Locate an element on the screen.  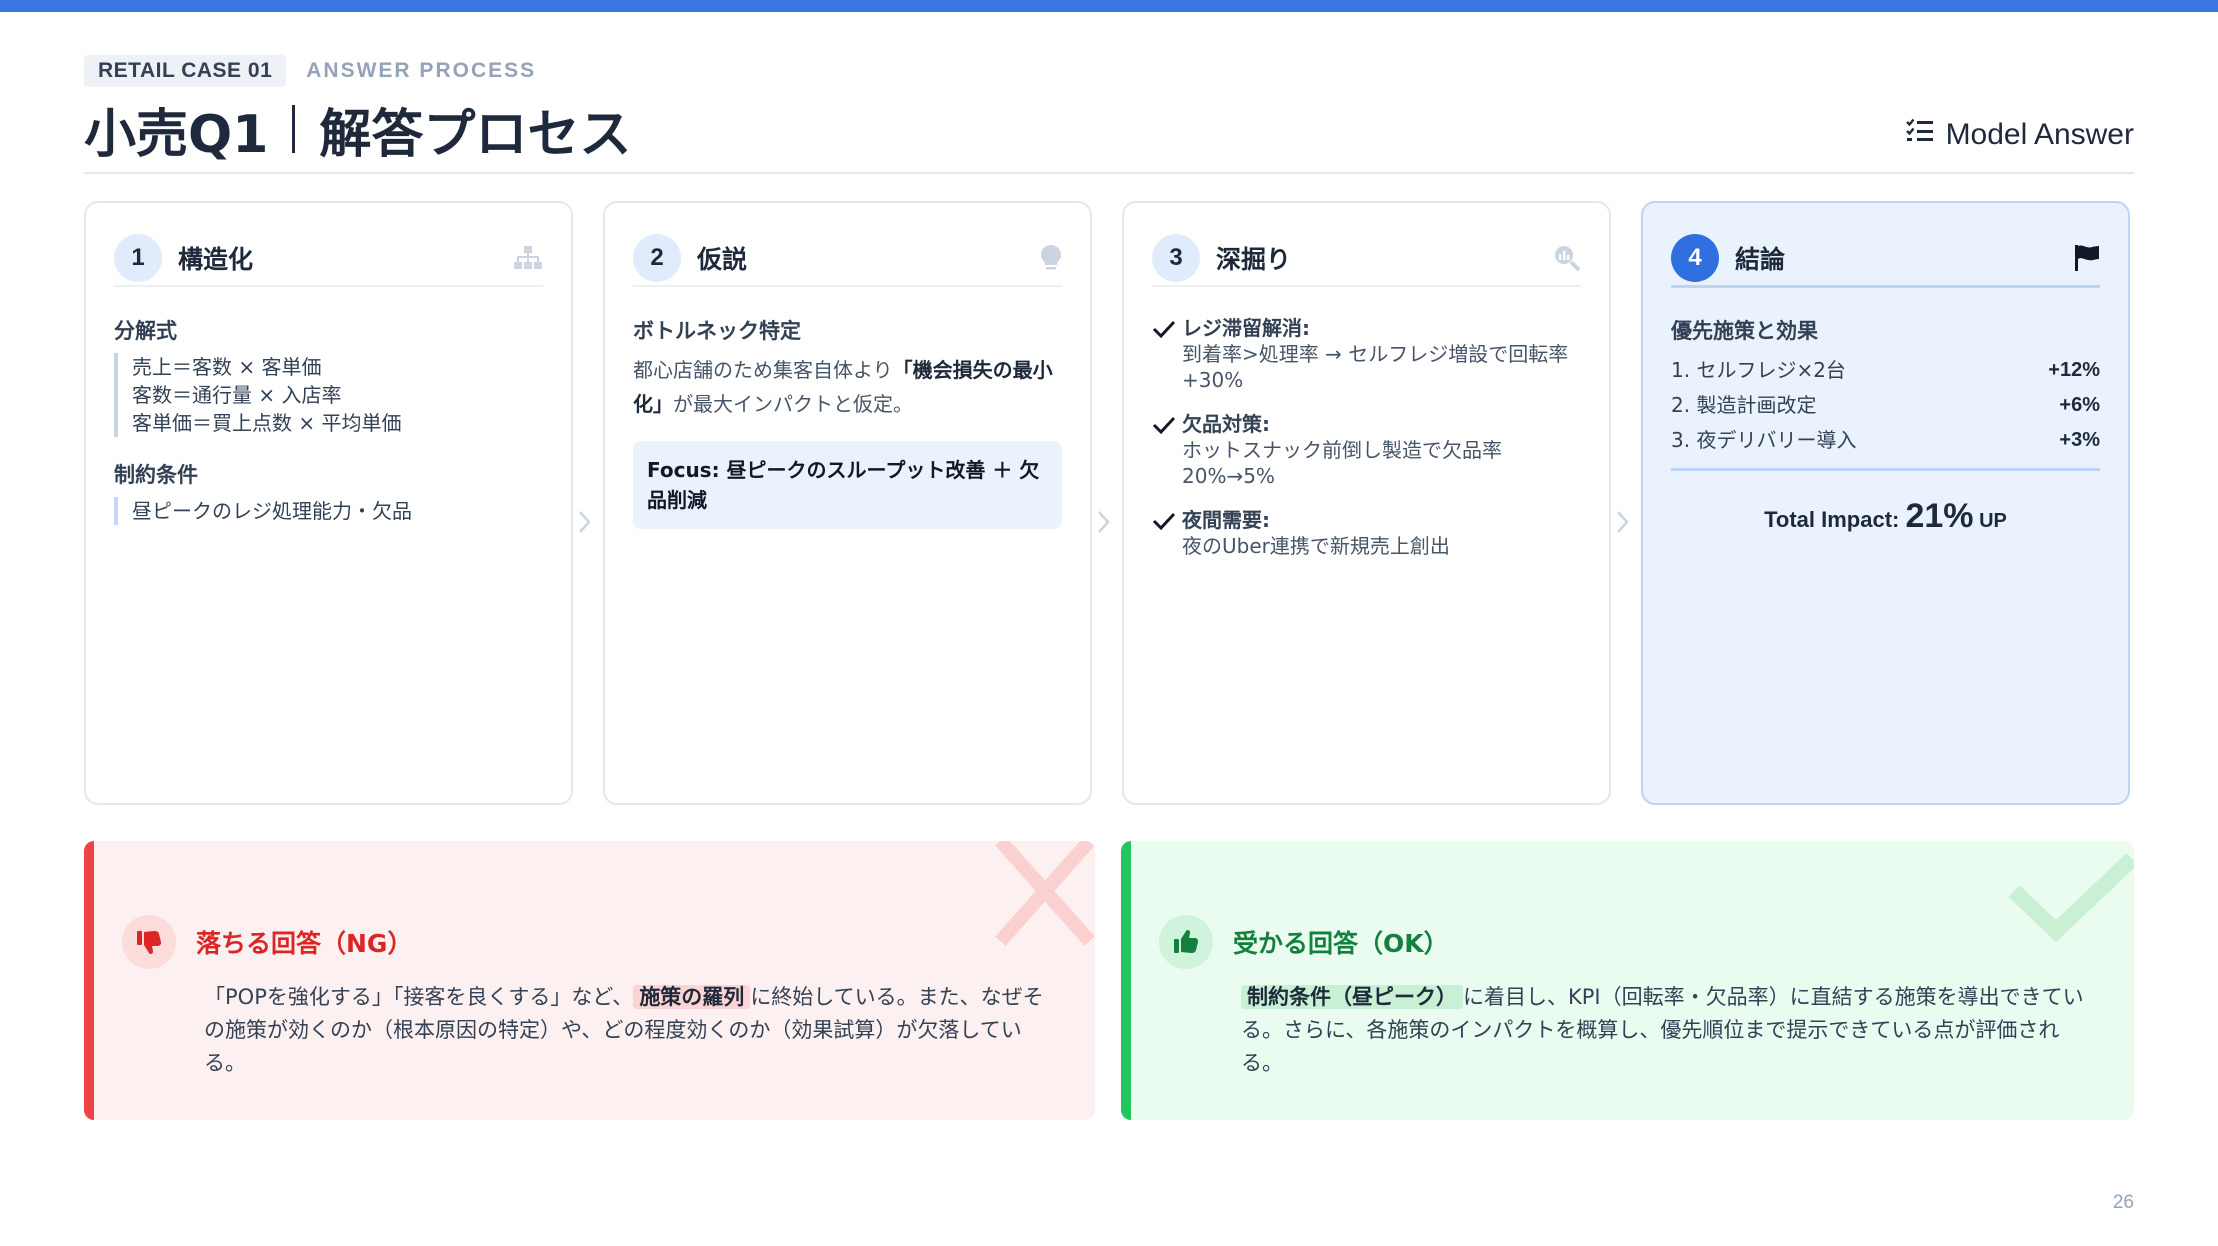
page-title: 小売Q1 解答プロセス is located at coordinates (357, 130).